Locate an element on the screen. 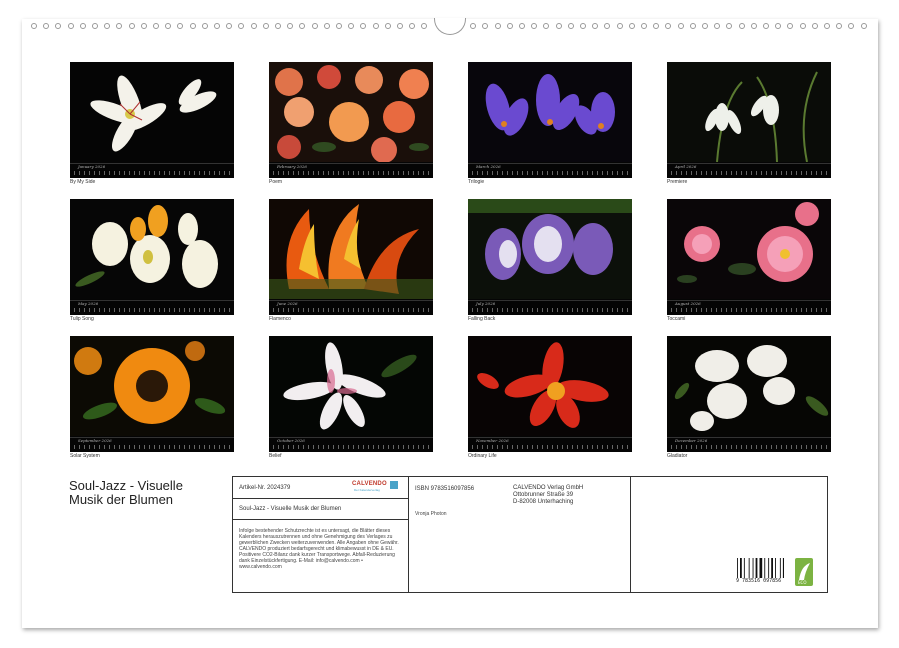  image-title: Toccami is located at coordinates (676, 319).